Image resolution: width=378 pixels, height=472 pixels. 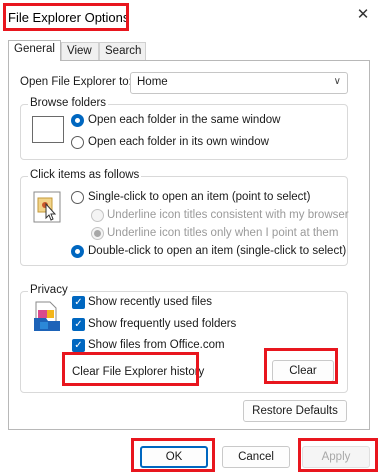 What do you see at coordinates (97, 215) in the screenshot?
I see `radio-underline-browser` at bounding box center [97, 215].